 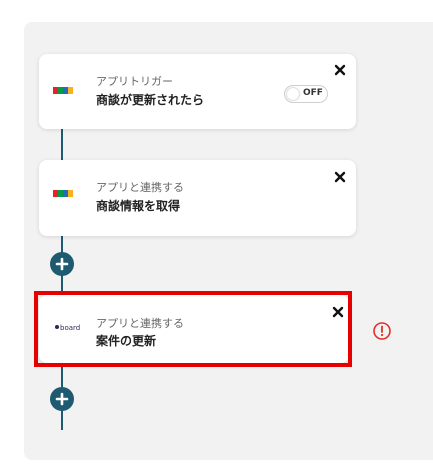 What do you see at coordinates (197, 198) in the screenshot?
I see `action-step-card: アプリと連携する 商談情報を取得` at bounding box center [197, 198].